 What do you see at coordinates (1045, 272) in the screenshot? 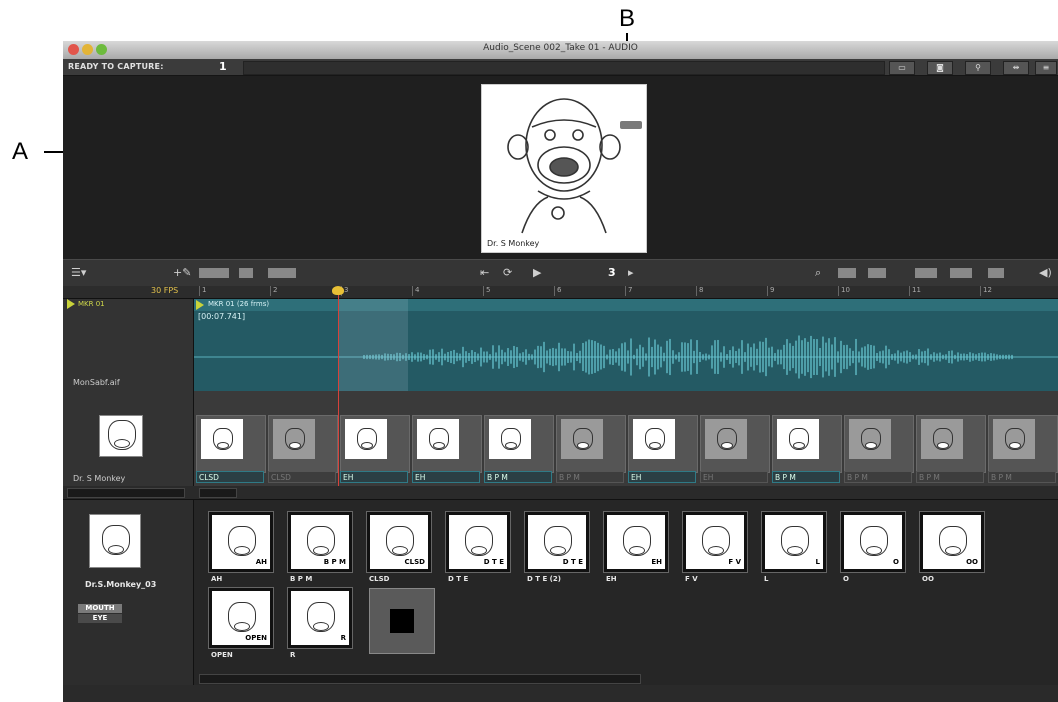
I see `volume-icon: ◀)` at bounding box center [1045, 272].